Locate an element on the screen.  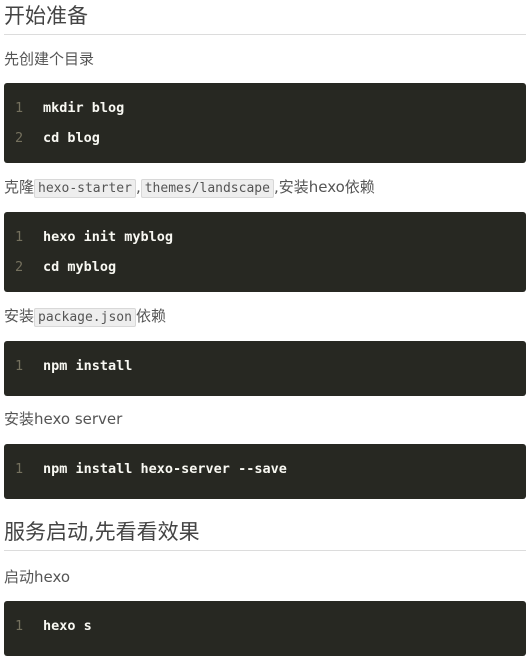
code-block-npm-install: 1 npm install is located at coordinates (265, 368).